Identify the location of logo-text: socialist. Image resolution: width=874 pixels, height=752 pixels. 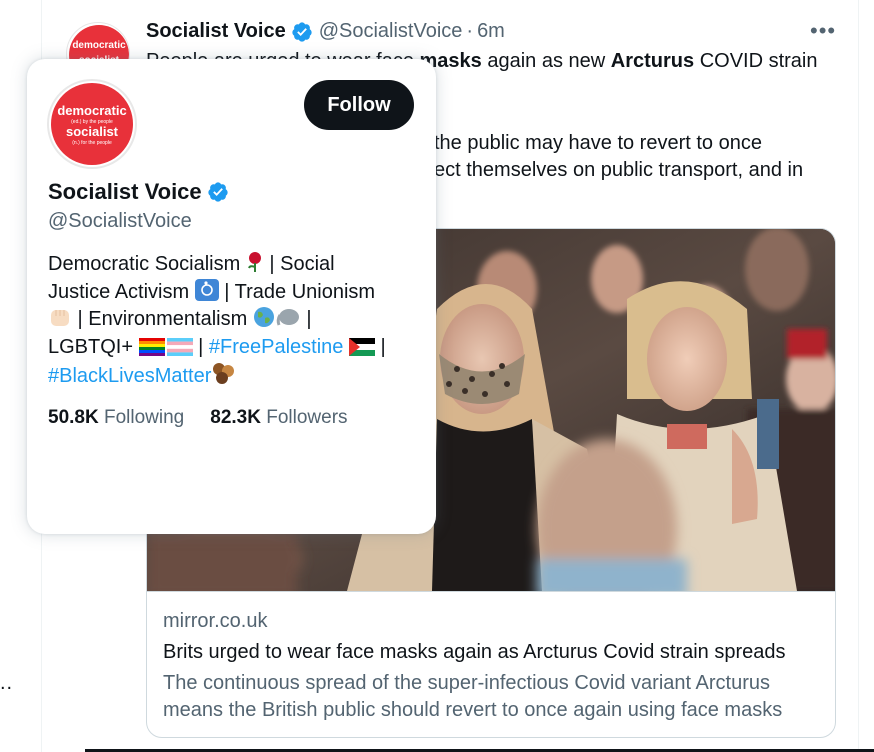
(92, 131).